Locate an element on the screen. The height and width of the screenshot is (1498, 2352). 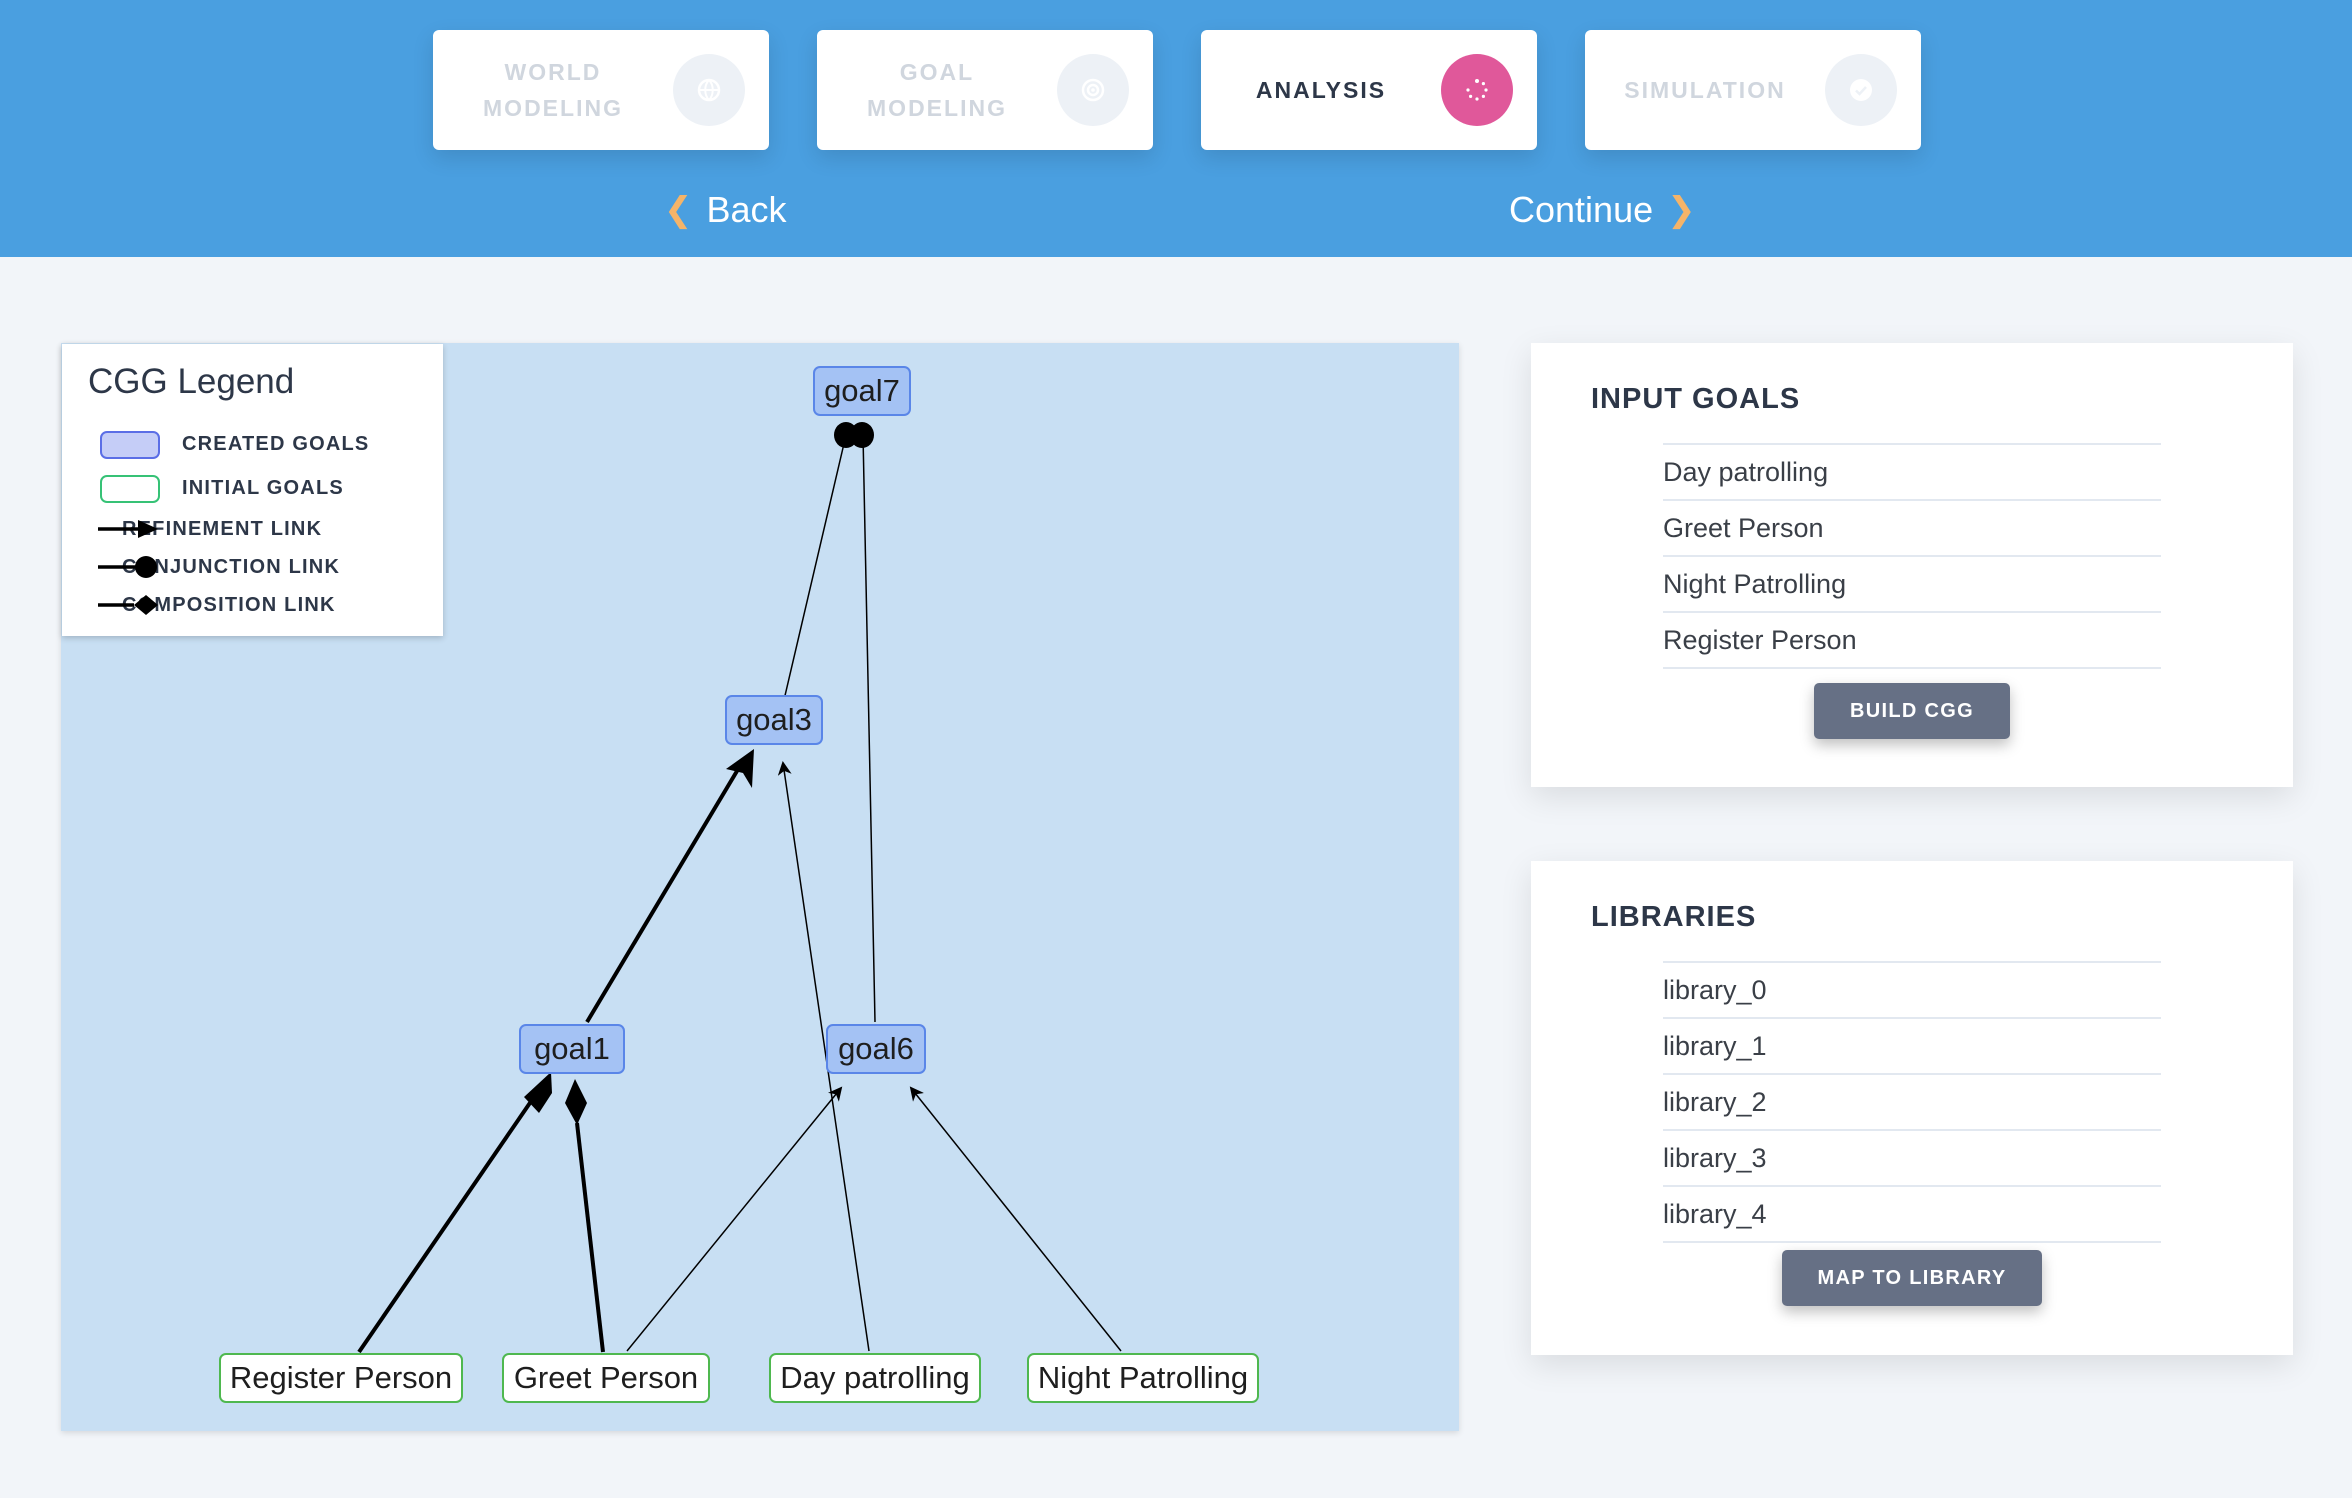
list-item: Day patrolling is located at coordinates (1912, 473).